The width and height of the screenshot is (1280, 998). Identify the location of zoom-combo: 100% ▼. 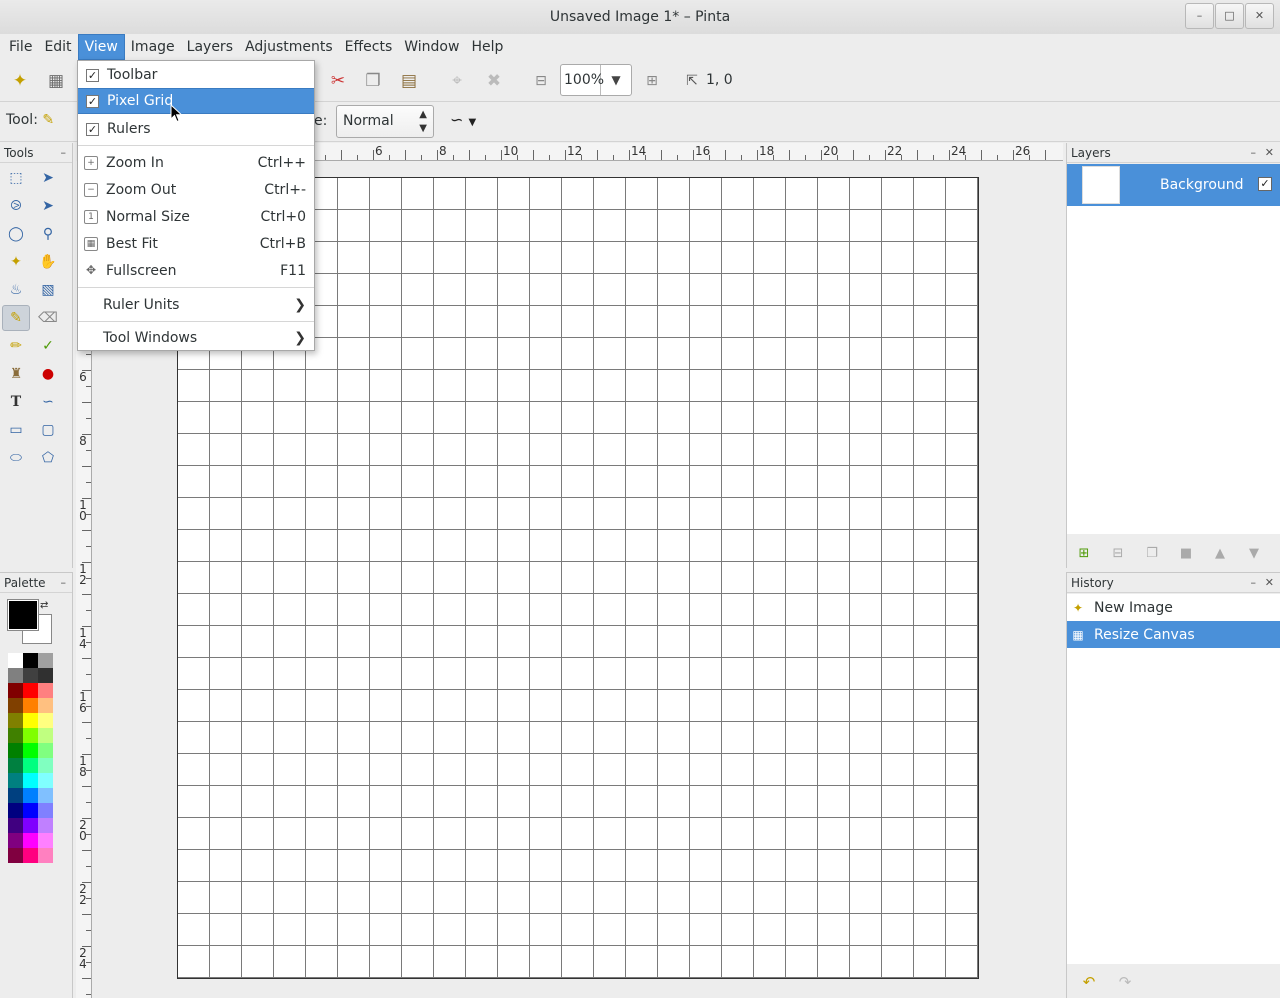
(596, 80).